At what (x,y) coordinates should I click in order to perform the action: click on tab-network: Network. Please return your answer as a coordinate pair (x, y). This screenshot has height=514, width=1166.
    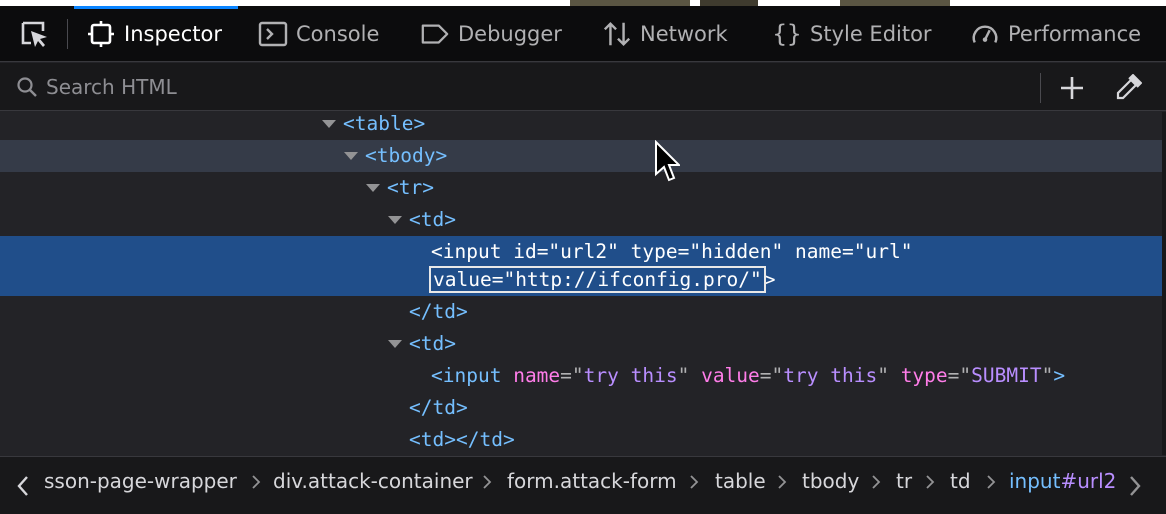
    Looking at the image, I should click on (665, 34).